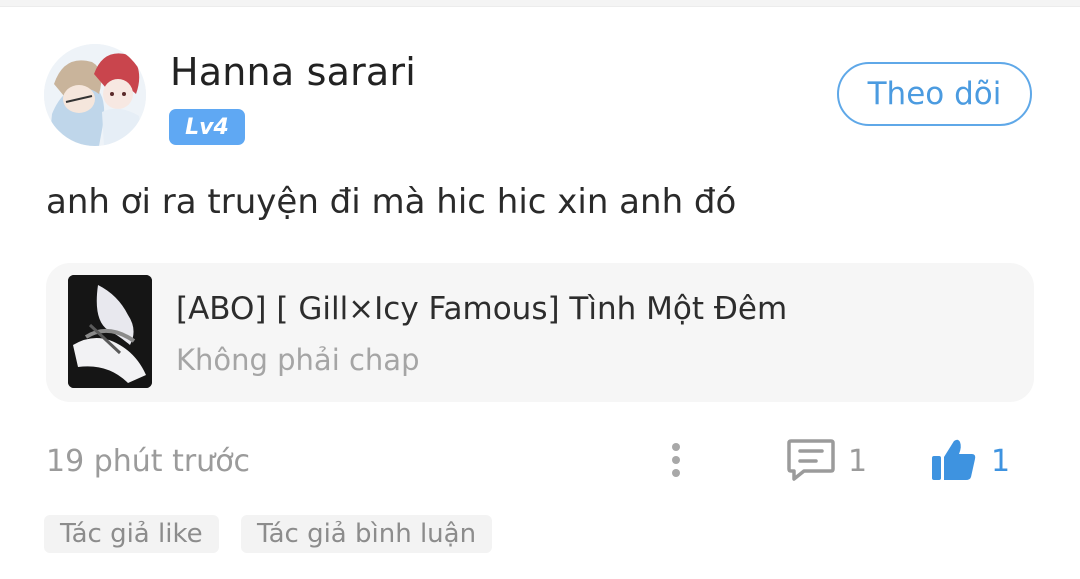 This screenshot has width=1080, height=579. Describe the element at coordinates (131, 534) in the screenshot. I see `tag-author-like: Tác giả like` at that location.